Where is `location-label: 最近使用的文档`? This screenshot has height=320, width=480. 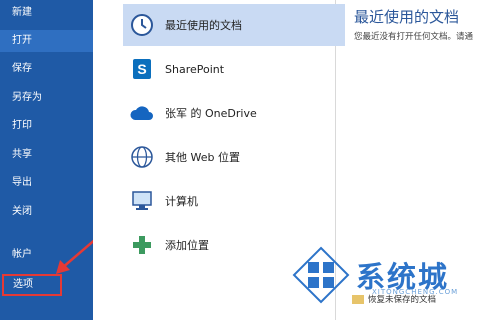 location-label: 最近使用的文档 is located at coordinates (203, 25).